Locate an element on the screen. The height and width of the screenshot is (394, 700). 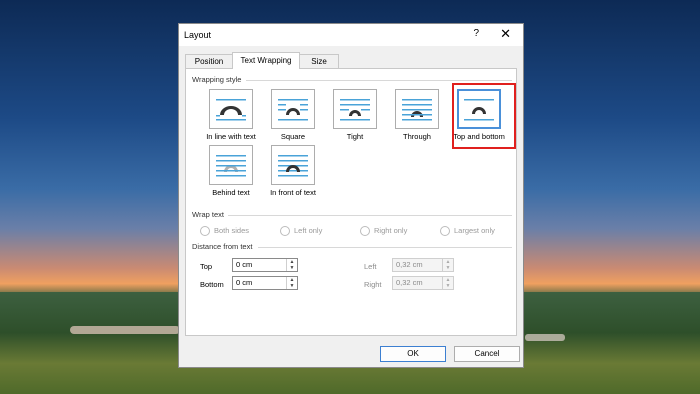
left-value: 0,32 cm is located at coordinates (409, 264).